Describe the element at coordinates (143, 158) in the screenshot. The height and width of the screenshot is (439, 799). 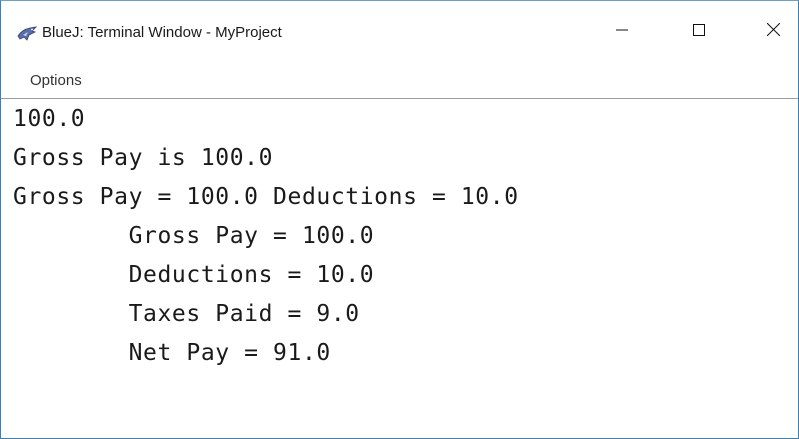
I see `terminal-line: Gross Pay is 100.0` at that location.